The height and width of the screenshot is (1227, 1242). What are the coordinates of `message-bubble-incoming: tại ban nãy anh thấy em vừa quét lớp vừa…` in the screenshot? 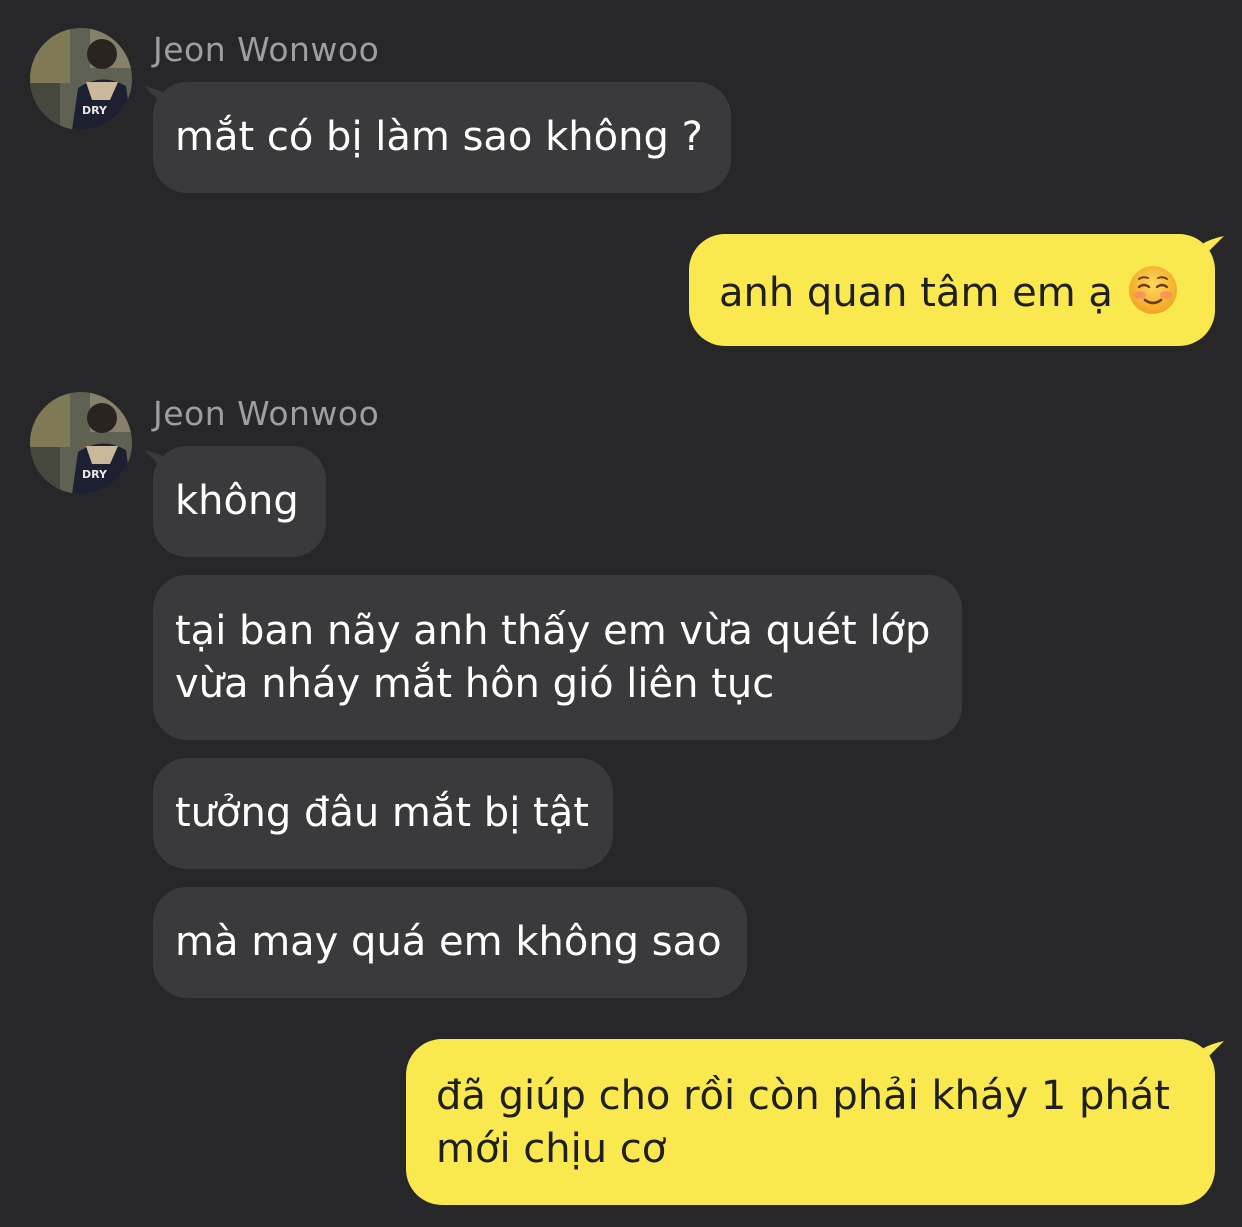 It's located at (557, 657).